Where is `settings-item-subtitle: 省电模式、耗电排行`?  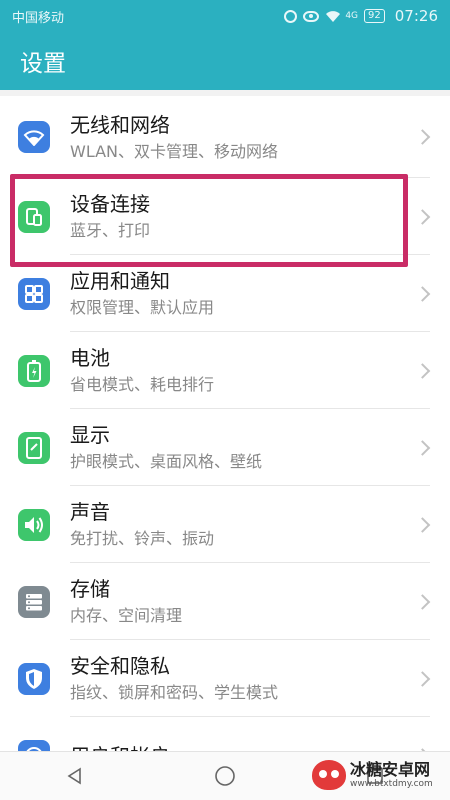
settings-item-subtitle: 省电模式、耗电排行 is located at coordinates (142, 384).